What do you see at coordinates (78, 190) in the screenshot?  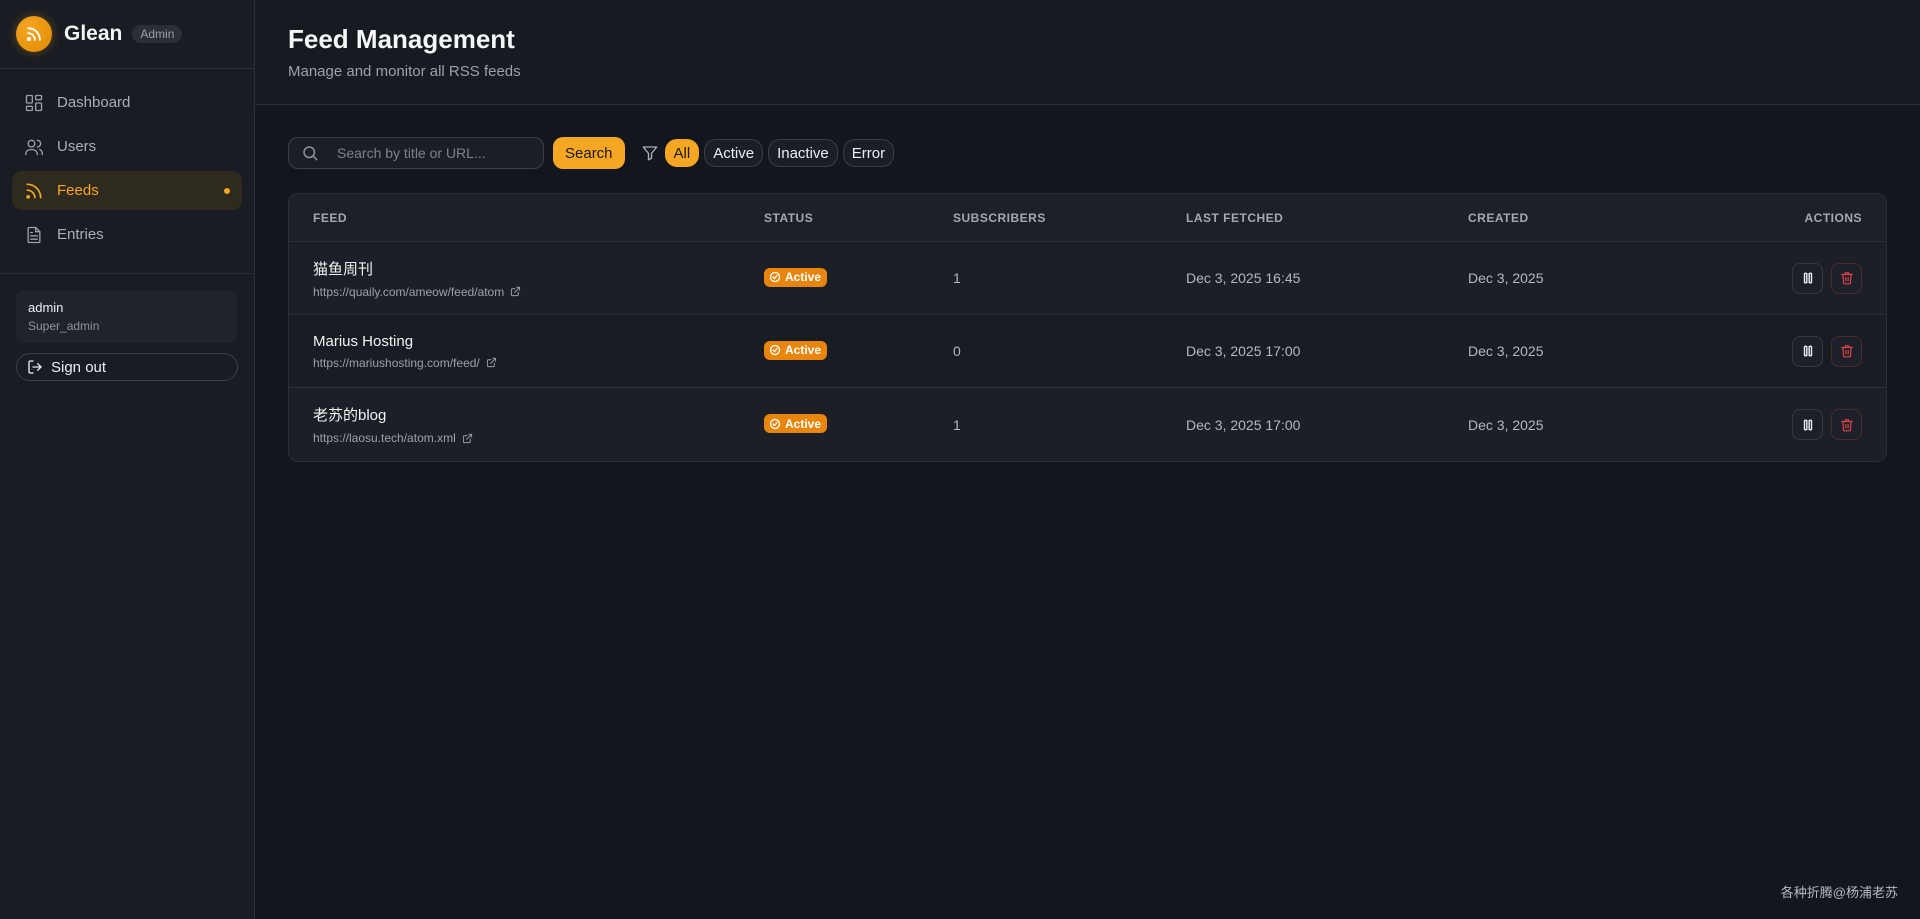 I see `sidebar-item-label: Feeds` at bounding box center [78, 190].